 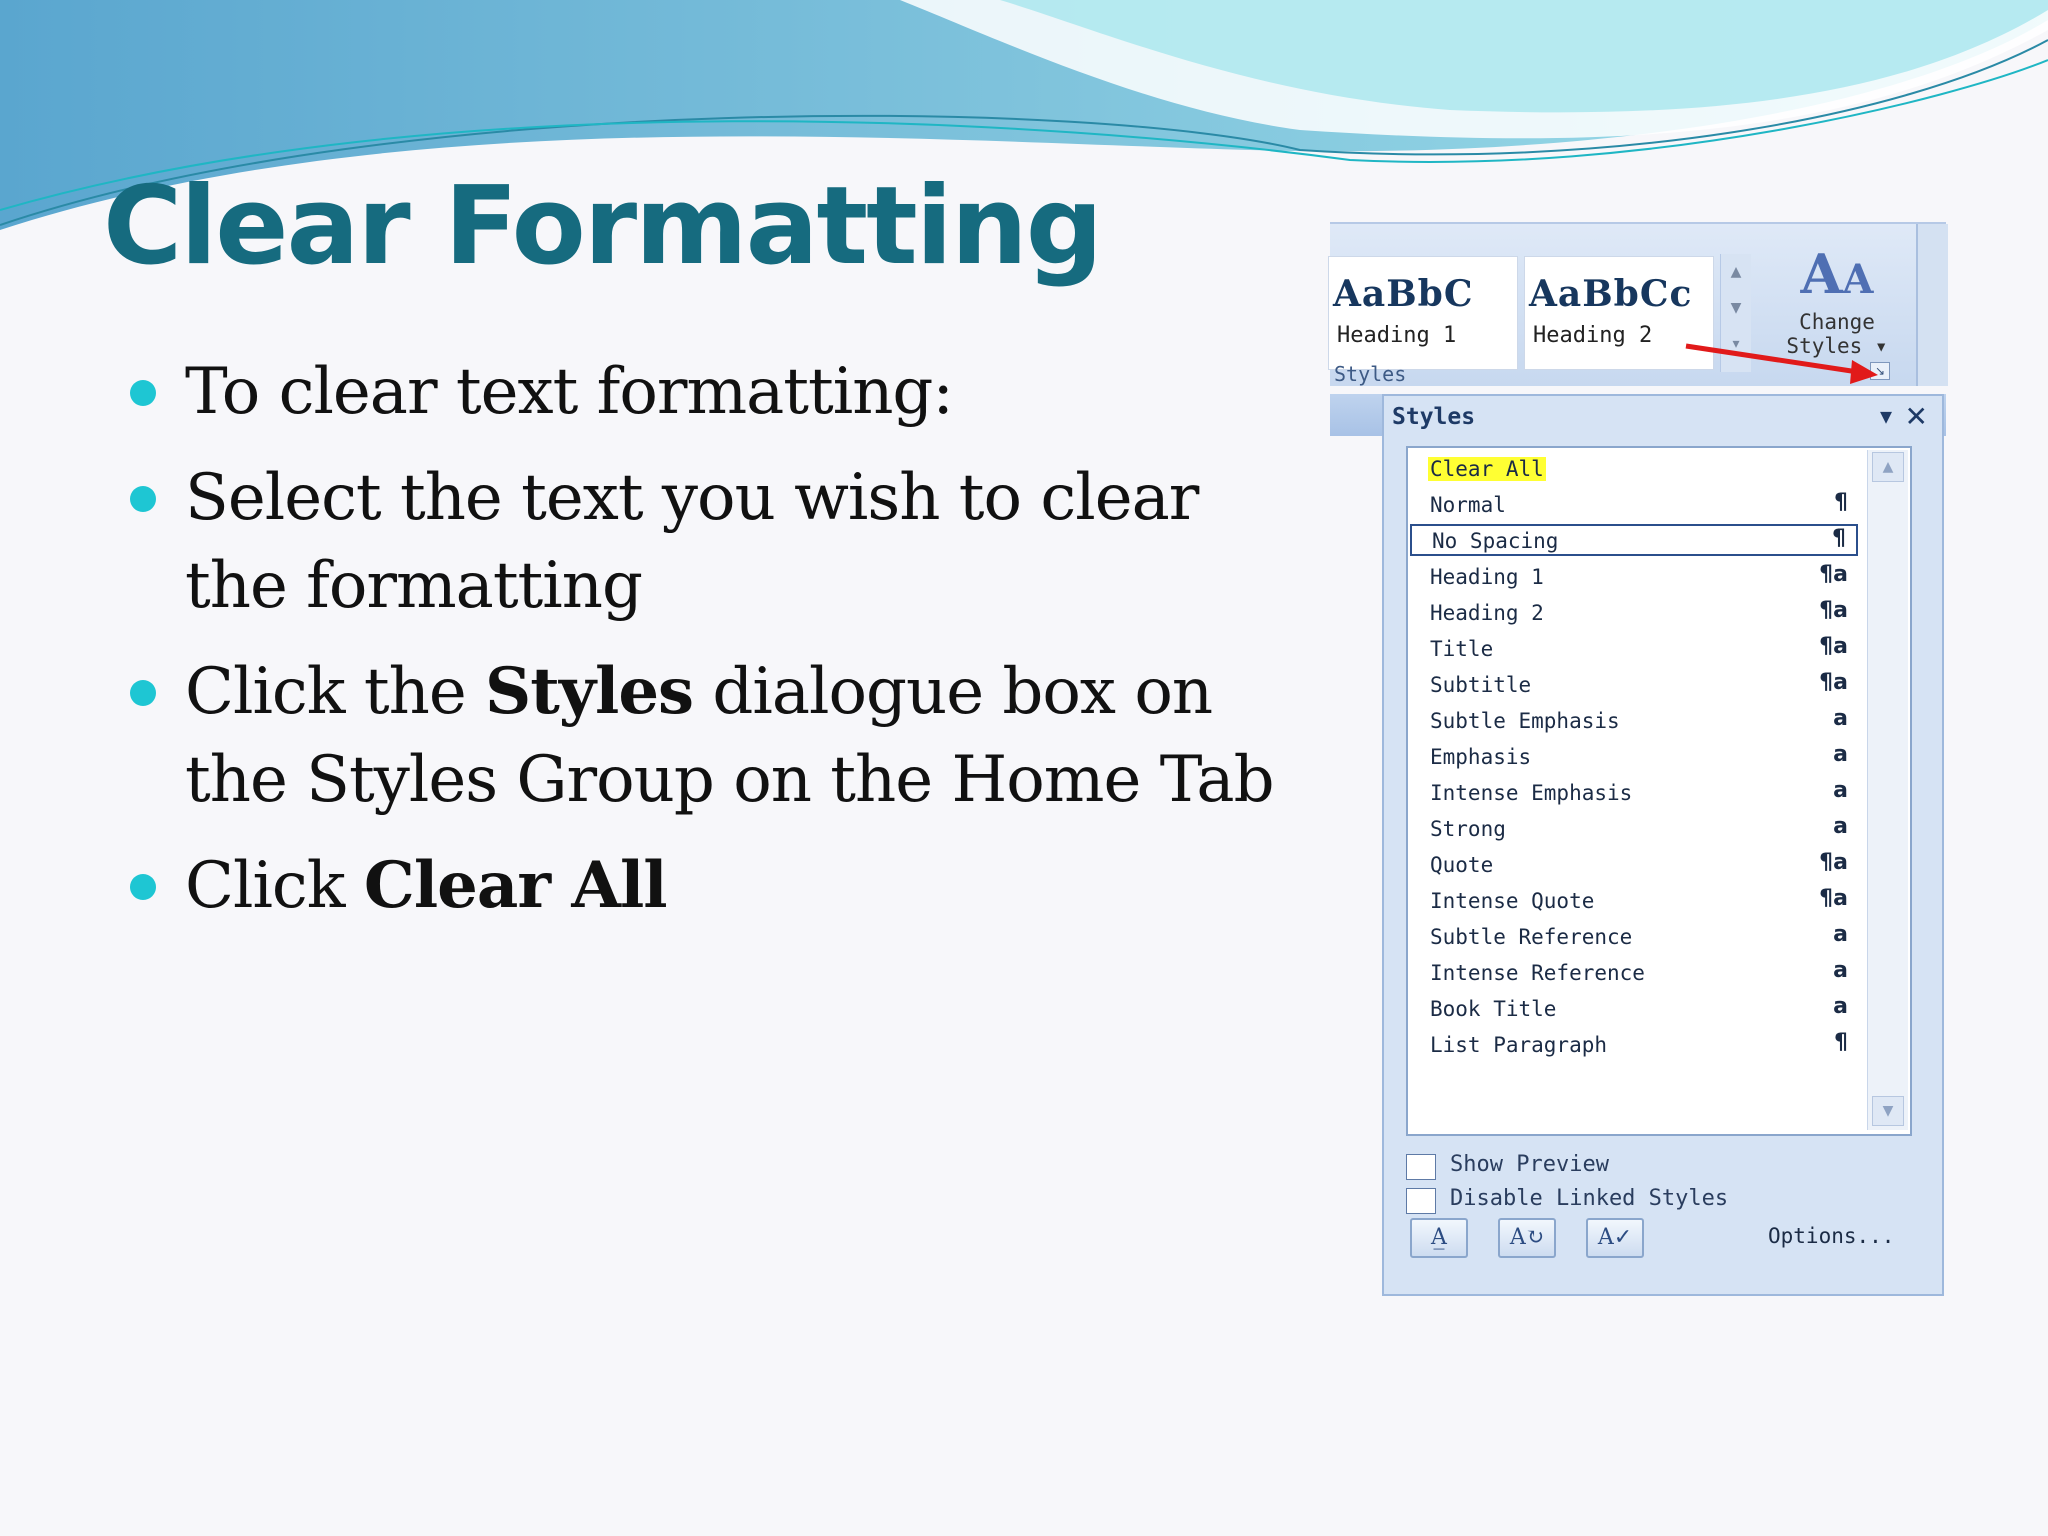 What do you see at coordinates (1397, 335) in the screenshot?
I see `style-name: Heading 1` at bounding box center [1397, 335].